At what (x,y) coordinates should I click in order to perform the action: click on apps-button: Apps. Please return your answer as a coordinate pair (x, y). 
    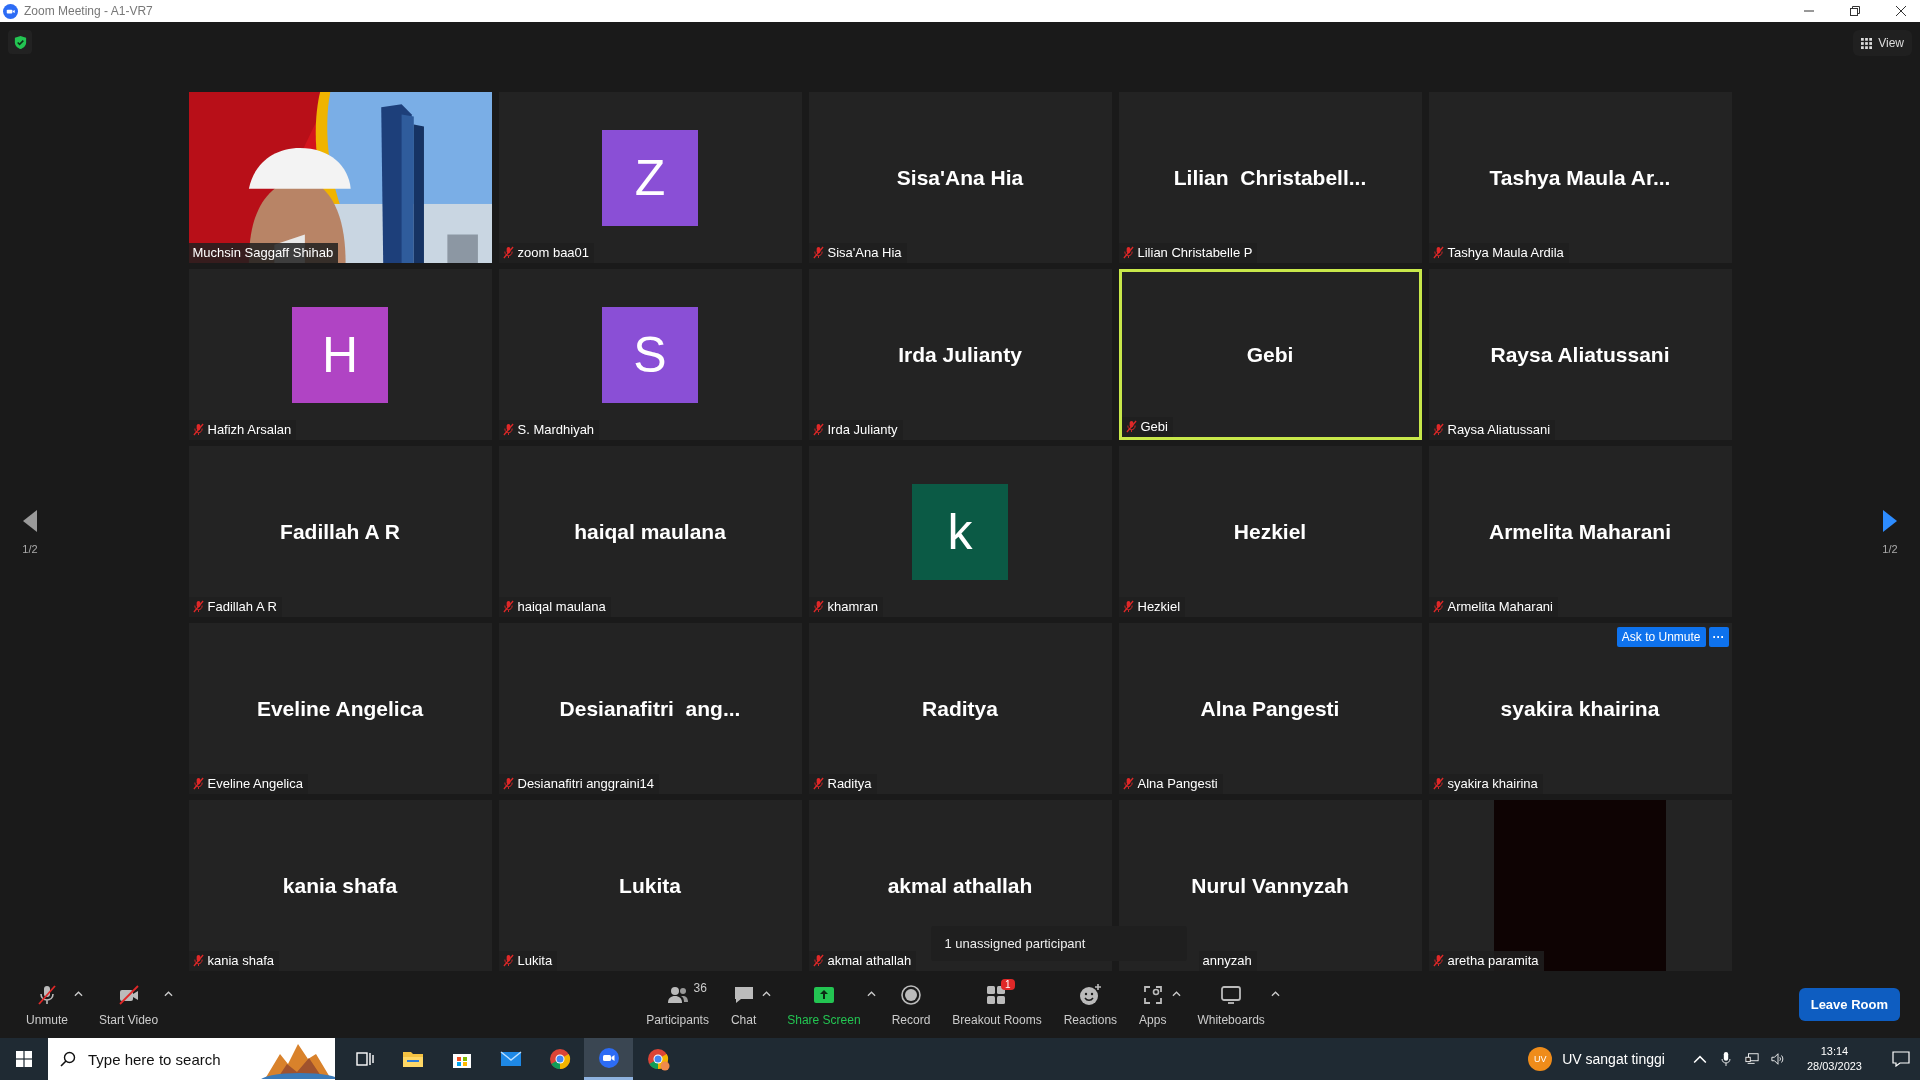
    Looking at the image, I should click on (1153, 1004).